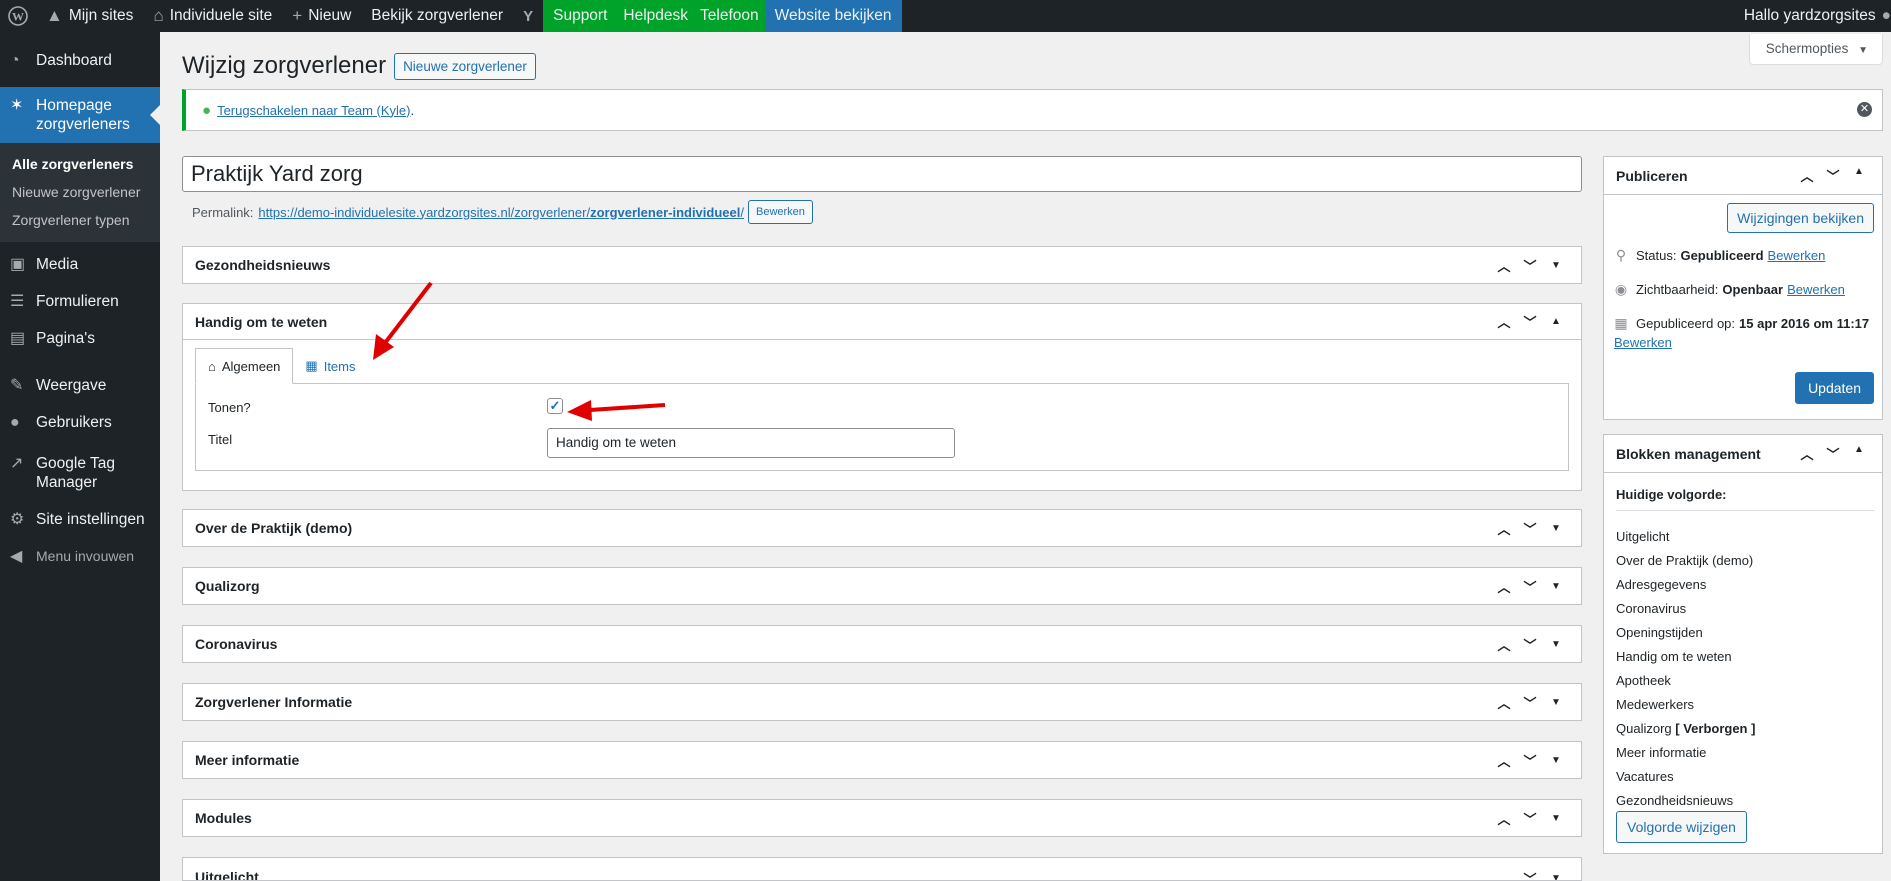 The height and width of the screenshot is (881, 1891). I want to click on view-provider-link: Bekijk zorgverlener, so click(437, 16).